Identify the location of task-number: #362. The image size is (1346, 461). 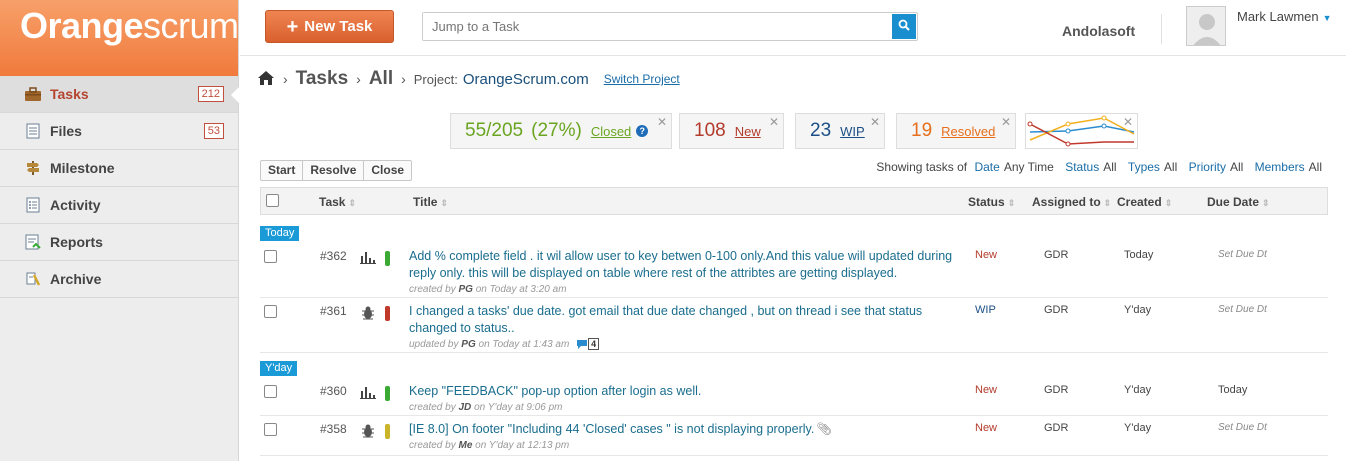
(333, 256).